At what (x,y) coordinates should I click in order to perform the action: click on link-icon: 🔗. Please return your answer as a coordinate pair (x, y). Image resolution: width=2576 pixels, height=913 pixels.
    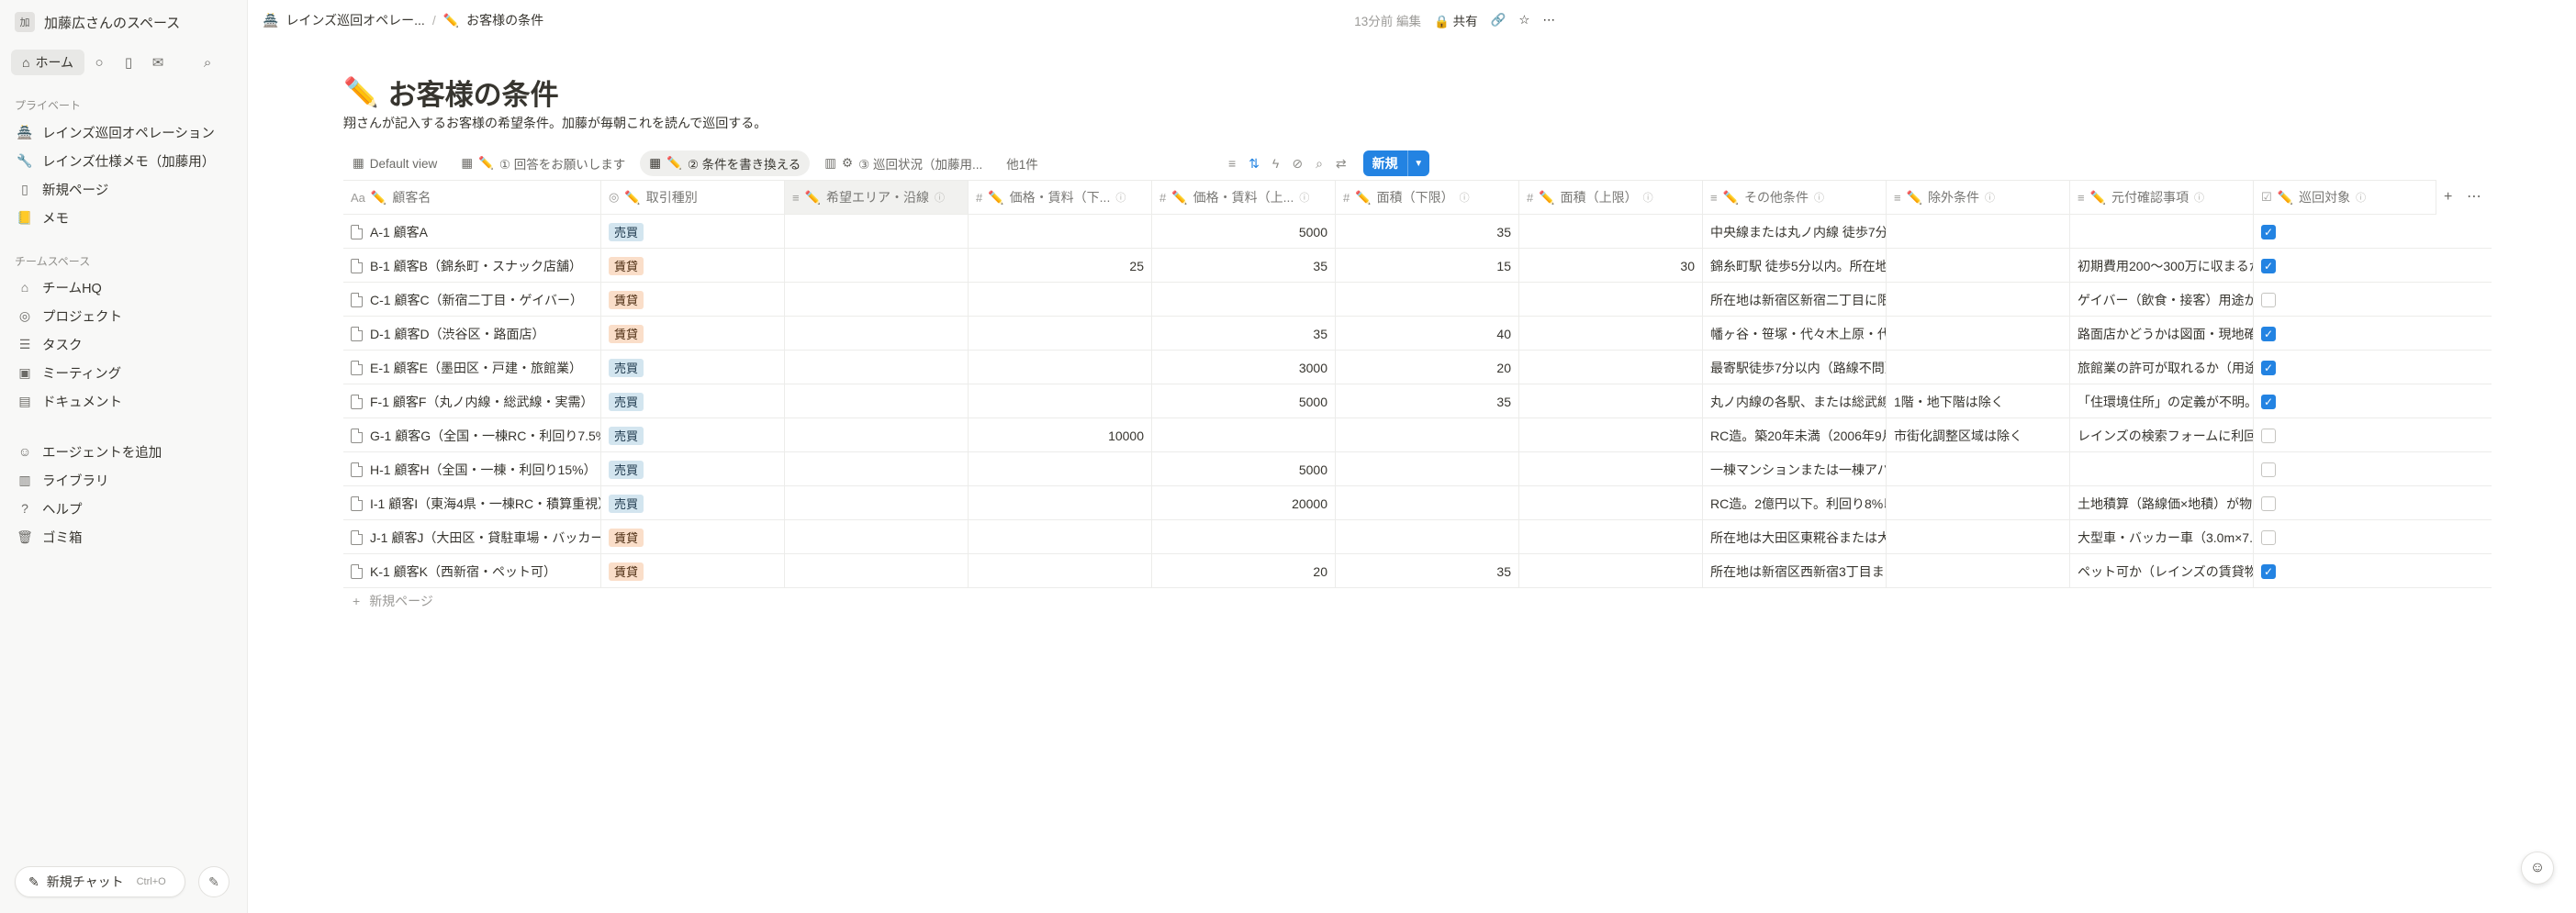
    Looking at the image, I should click on (1498, 21).